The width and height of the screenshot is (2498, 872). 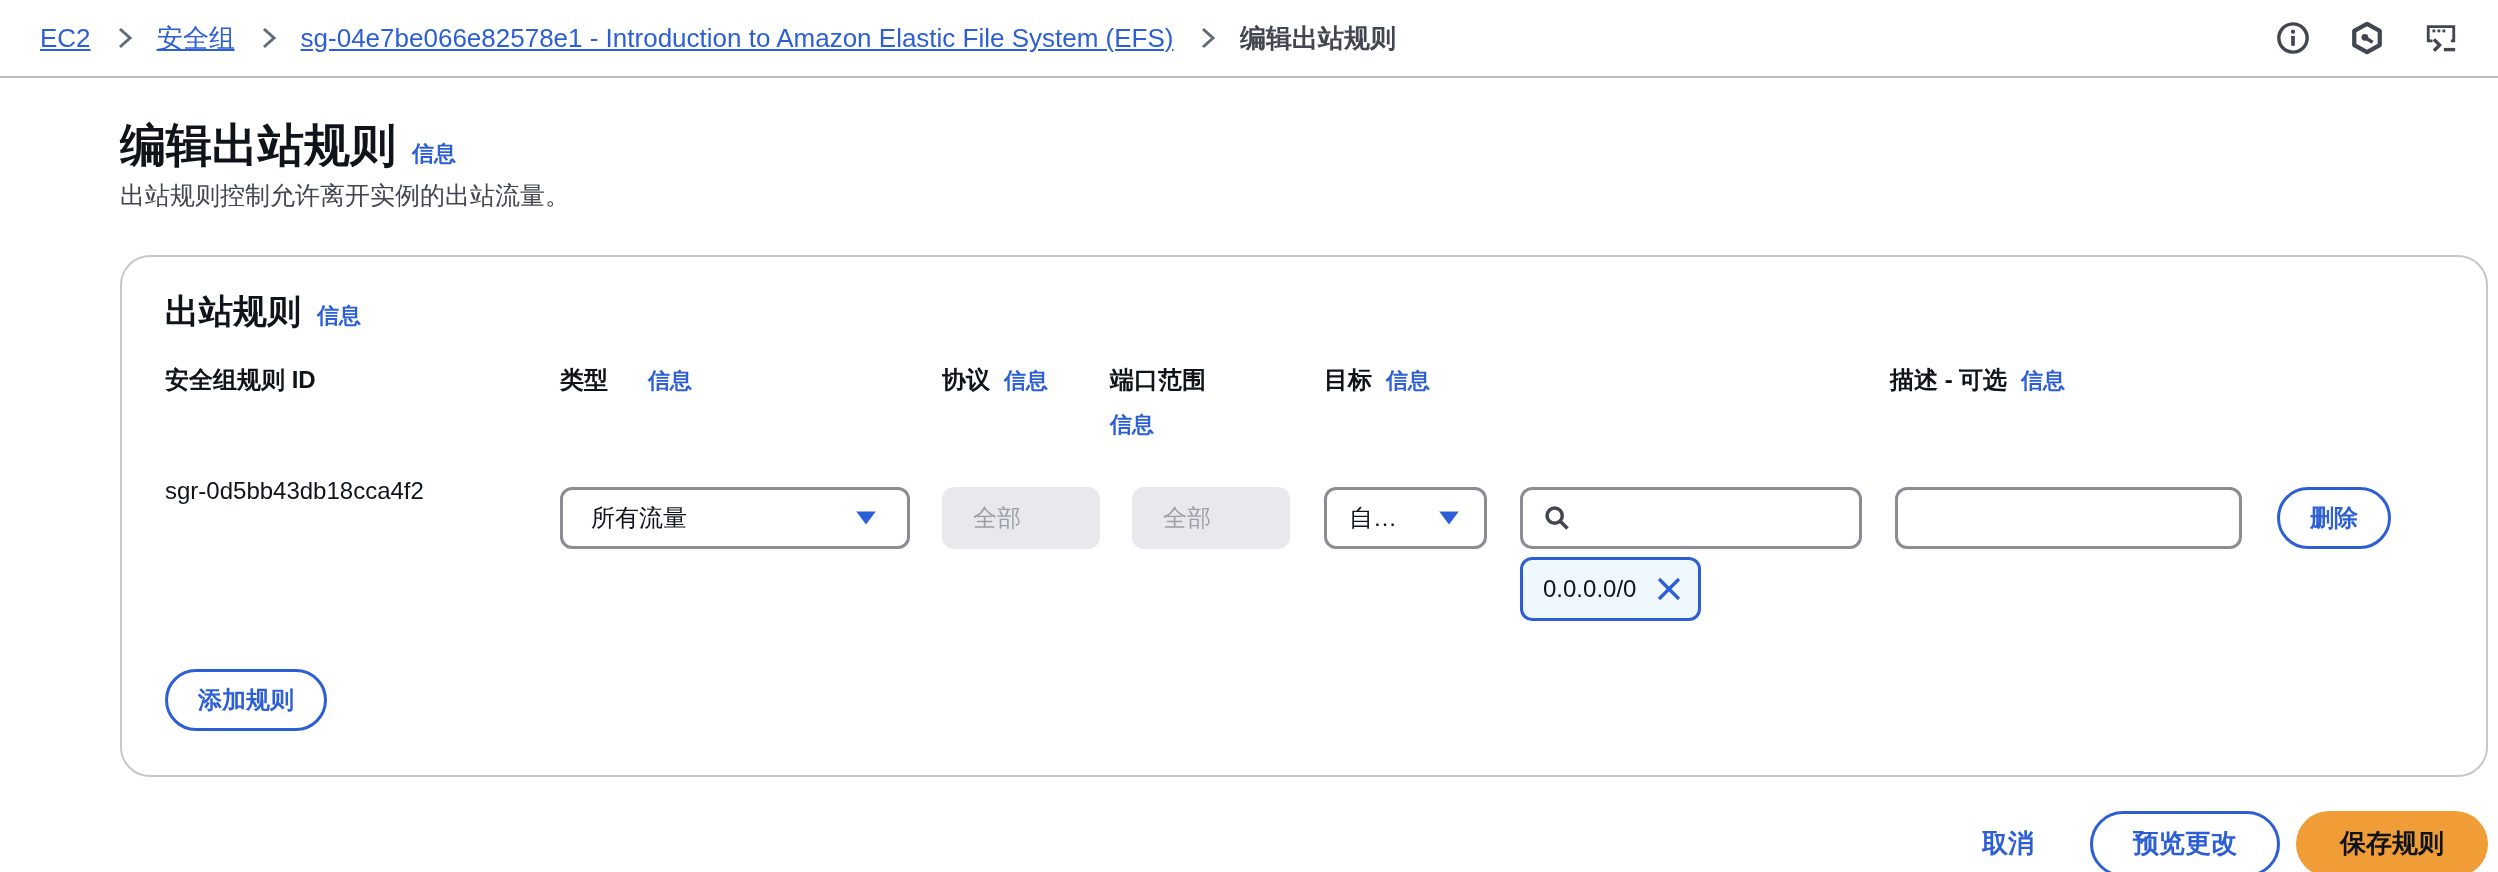 What do you see at coordinates (1348, 379) in the screenshot?
I see `column-header: 目标` at bounding box center [1348, 379].